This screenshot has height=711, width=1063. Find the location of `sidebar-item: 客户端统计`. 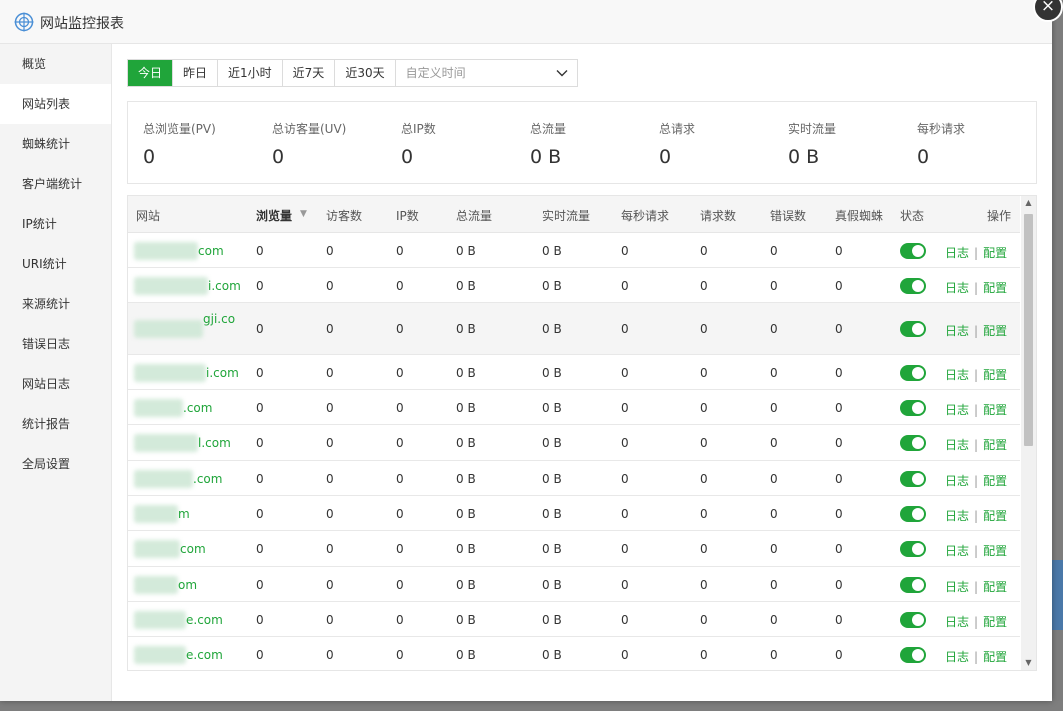

sidebar-item: 客户端统计 is located at coordinates (55, 184).